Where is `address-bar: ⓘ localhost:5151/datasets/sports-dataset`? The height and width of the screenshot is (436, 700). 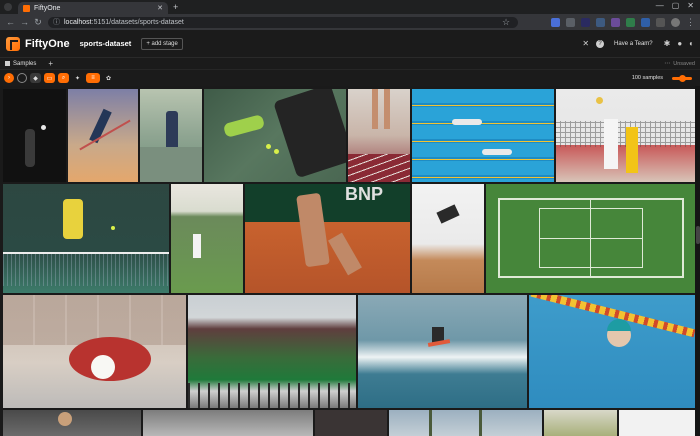
address-bar: ⓘ localhost:5151/datasets/sports-dataset is located at coordinates (283, 22).